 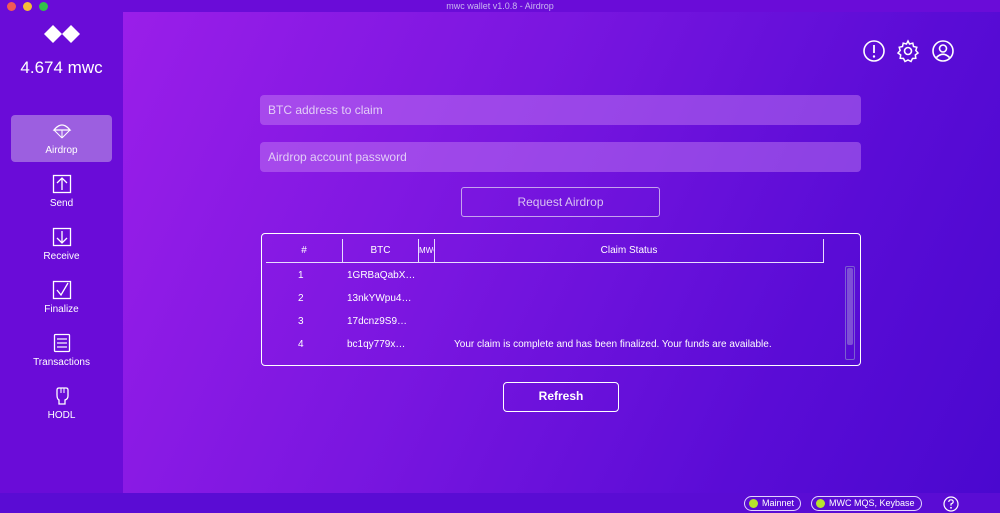 What do you see at coordinates (951, 504) in the screenshot?
I see `question-icon` at bounding box center [951, 504].